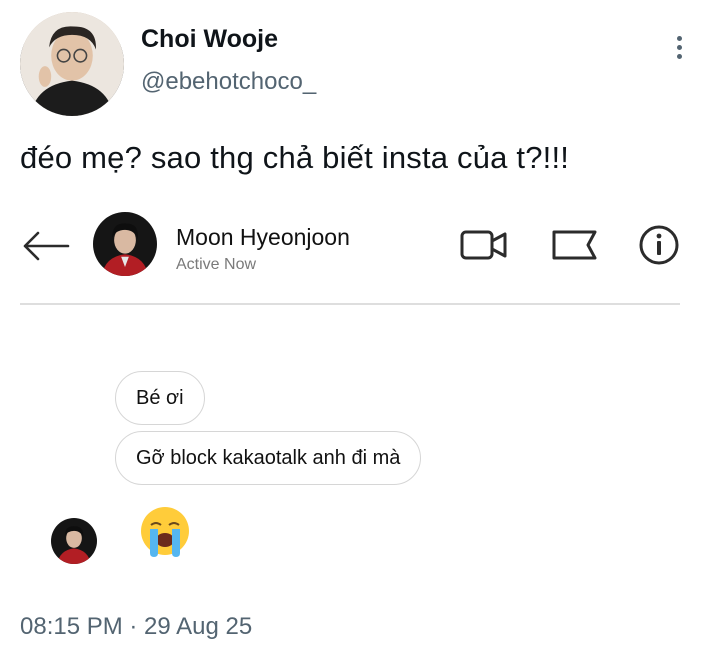  Describe the element at coordinates (136, 627) in the screenshot. I see `tweet-timestamp: 08:15 PM · 29 Aug 25` at that location.